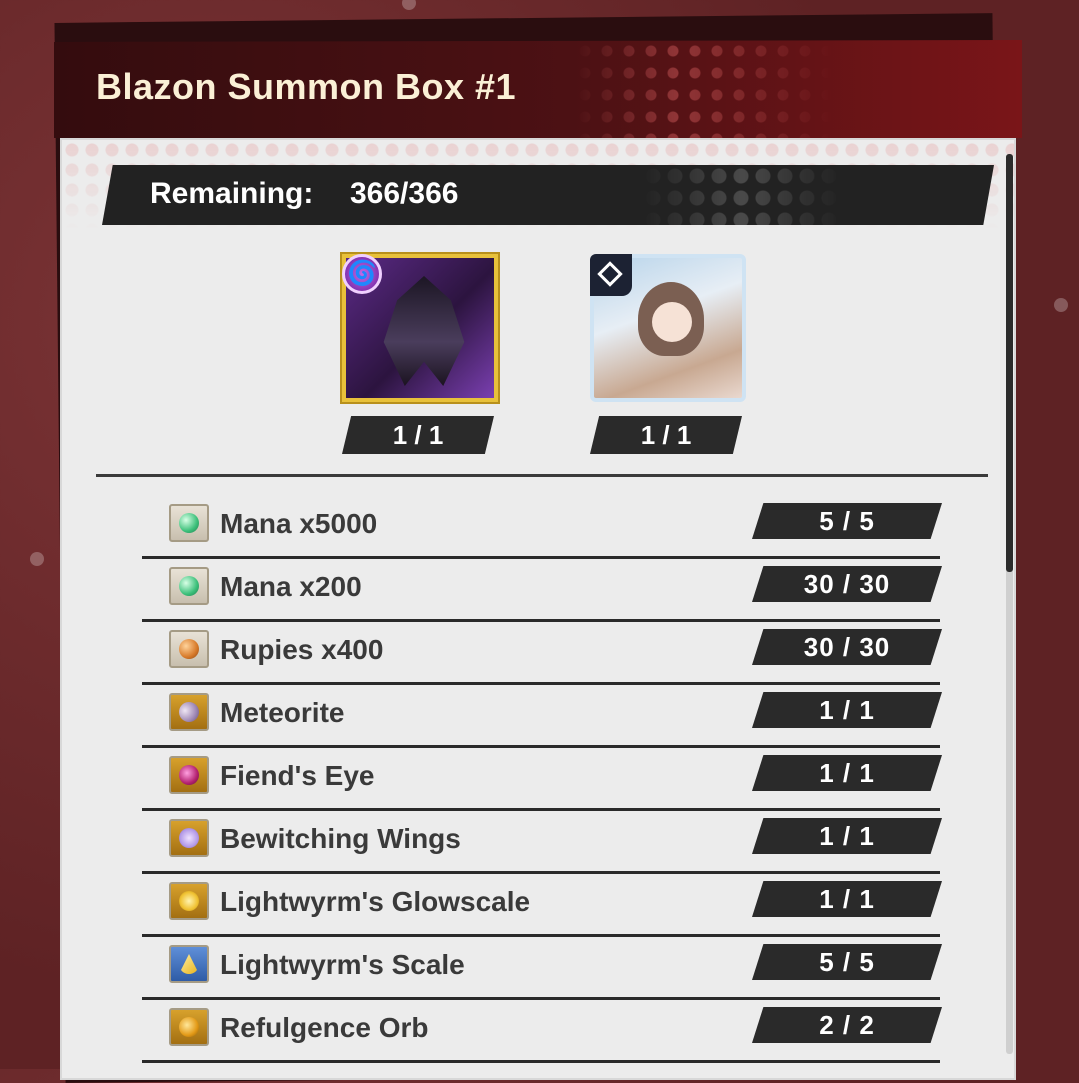  What do you see at coordinates (189, 964) in the screenshot?
I see `scale-icon` at bounding box center [189, 964].